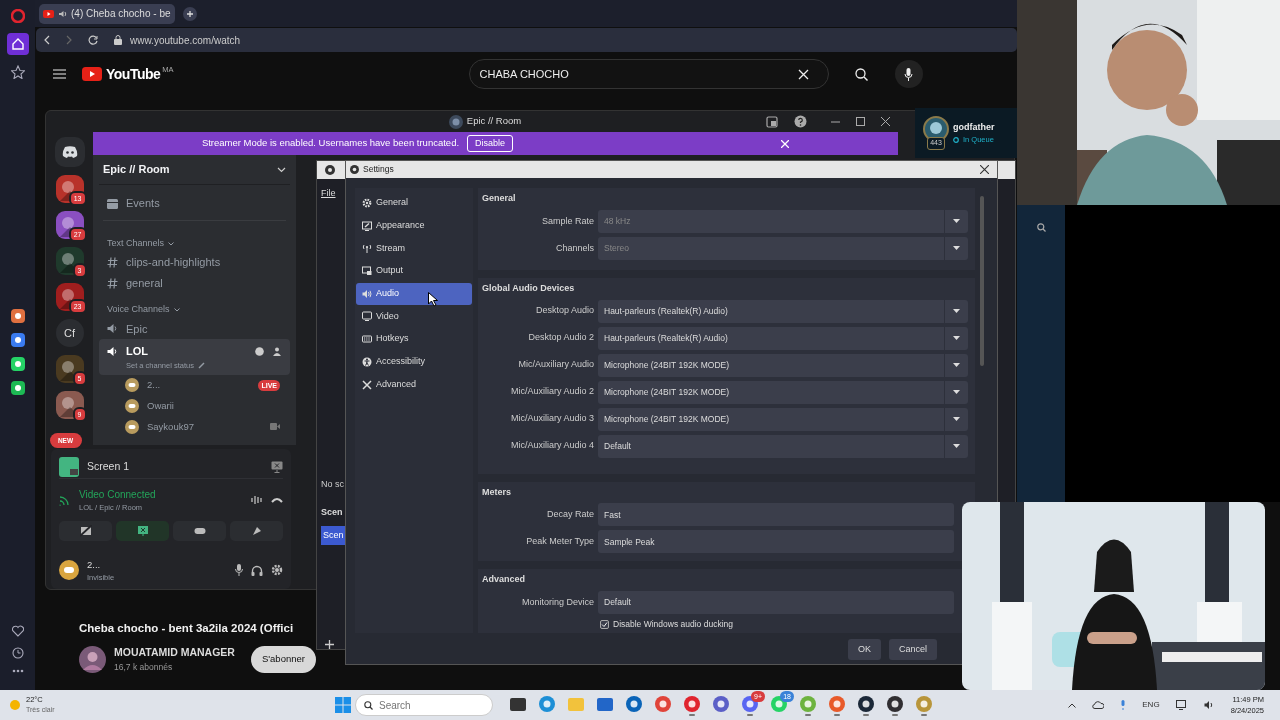  What do you see at coordinates (283, 659) in the screenshot?
I see `subscribe-button: S'abonner` at bounding box center [283, 659].